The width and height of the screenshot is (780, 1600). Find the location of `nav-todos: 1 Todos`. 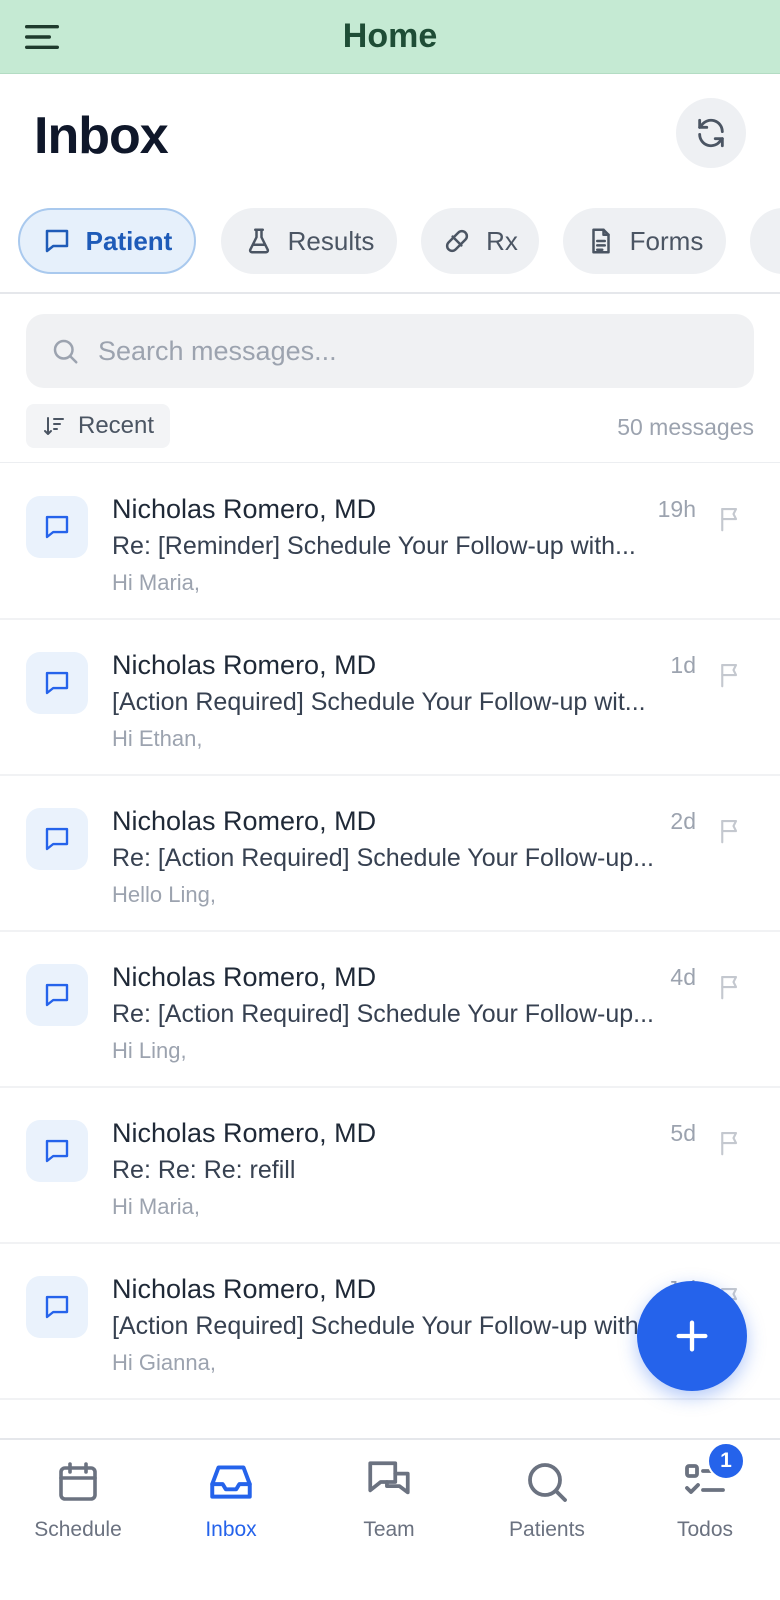

nav-todos: 1 Todos is located at coordinates (703, 1503).